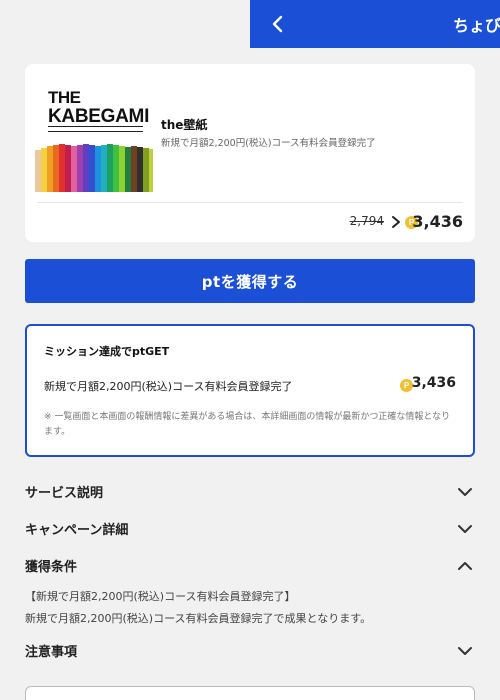 The width and height of the screenshot is (500, 700). Describe the element at coordinates (77, 530) in the screenshot. I see `section-title: キャンペーン詳細` at that location.